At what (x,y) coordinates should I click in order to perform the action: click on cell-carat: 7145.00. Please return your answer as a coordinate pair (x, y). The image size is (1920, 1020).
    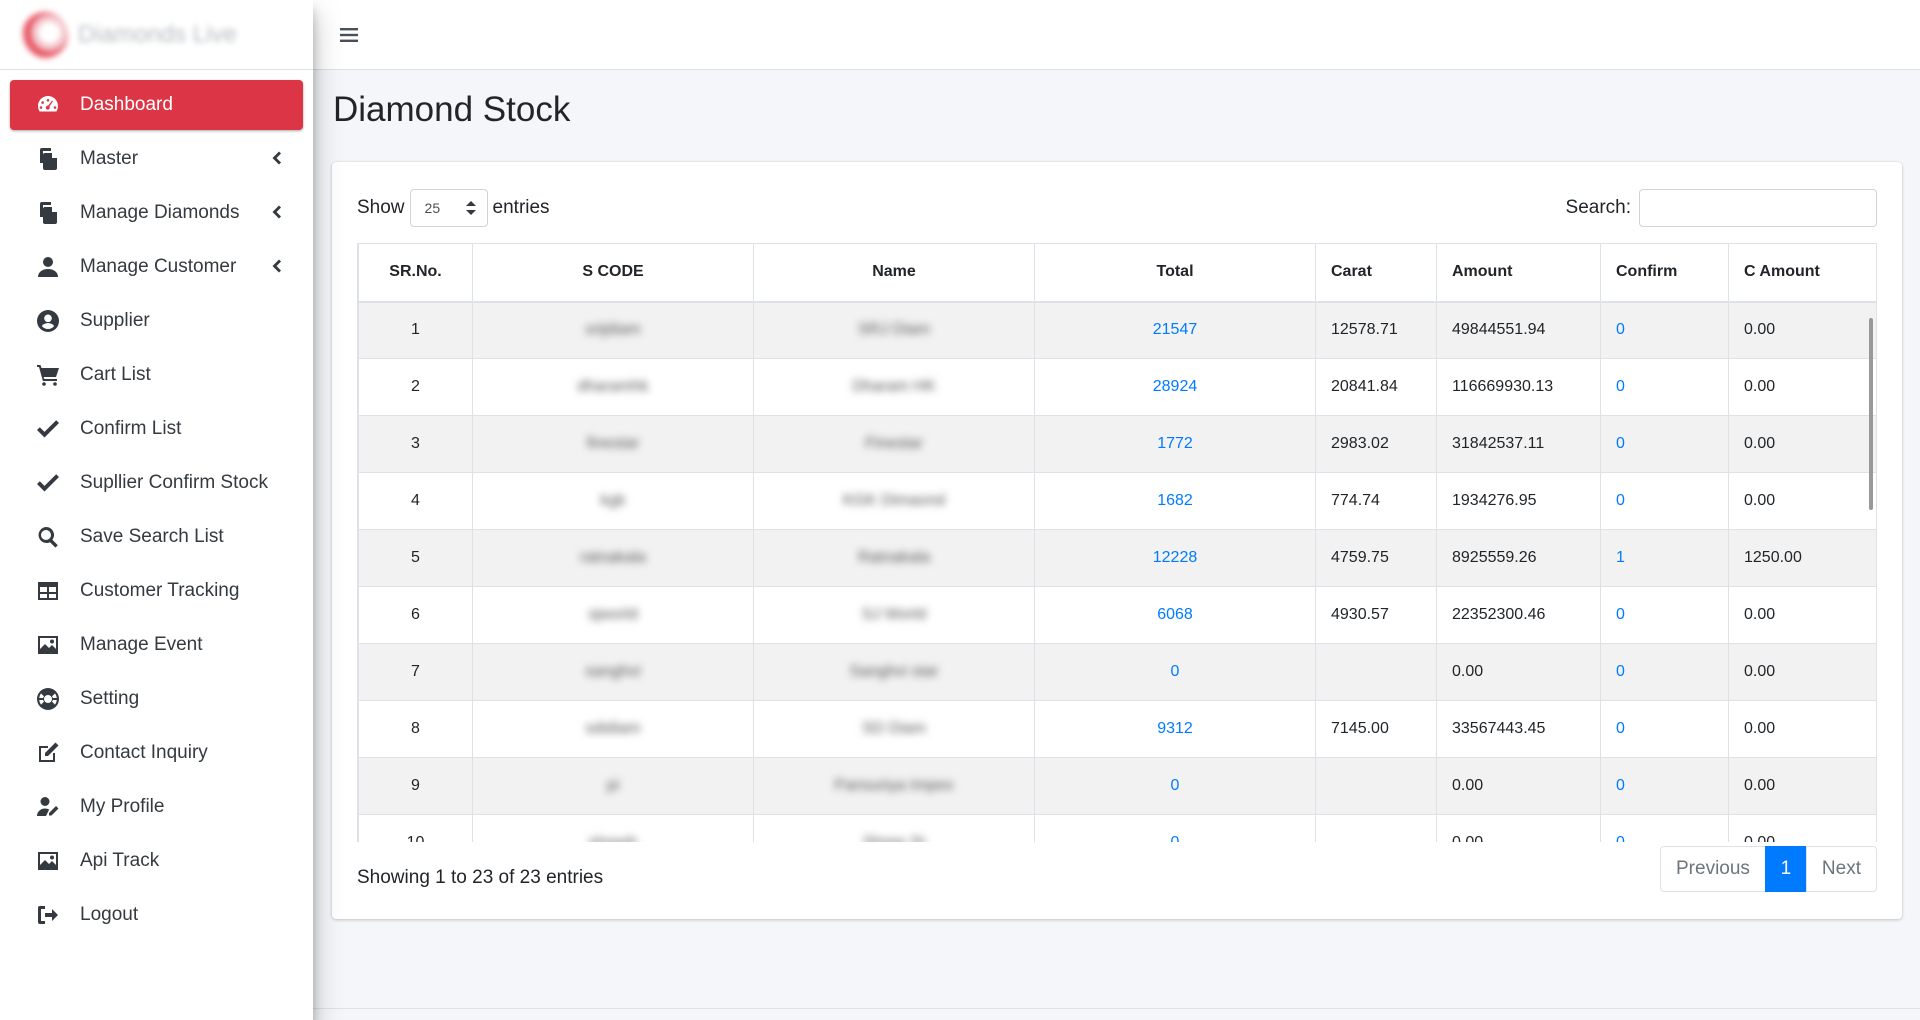
    Looking at the image, I should click on (1376, 729).